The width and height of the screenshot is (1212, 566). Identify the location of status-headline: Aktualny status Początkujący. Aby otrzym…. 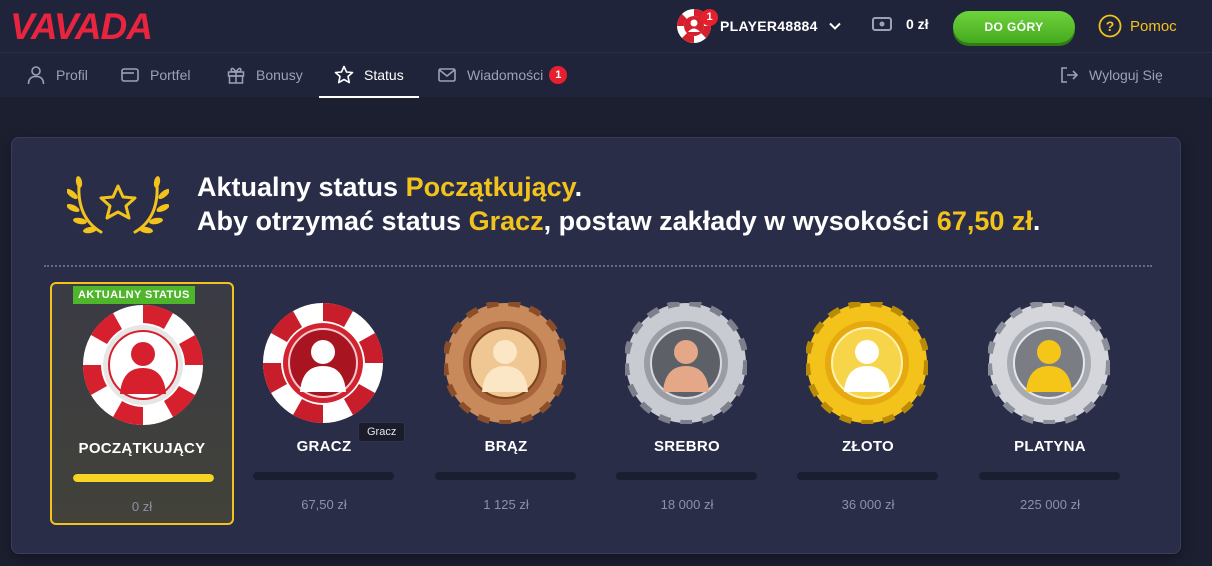
(618, 204).